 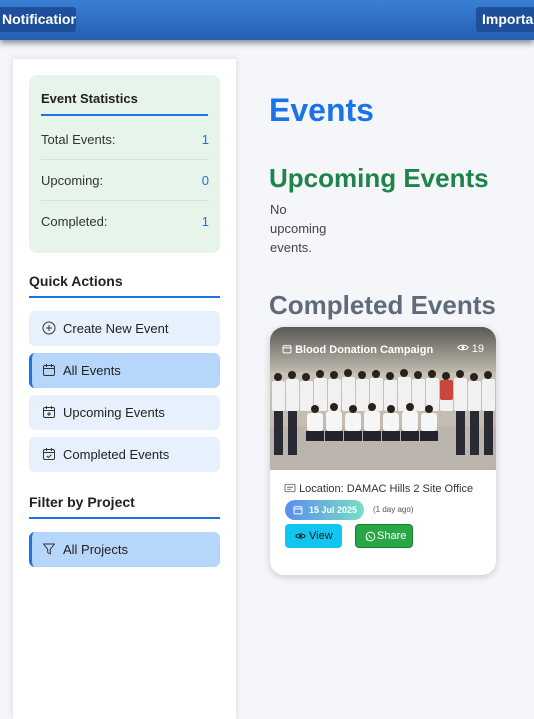 I want to click on event-title: Blood Donation Campaign, so click(x=357, y=350).